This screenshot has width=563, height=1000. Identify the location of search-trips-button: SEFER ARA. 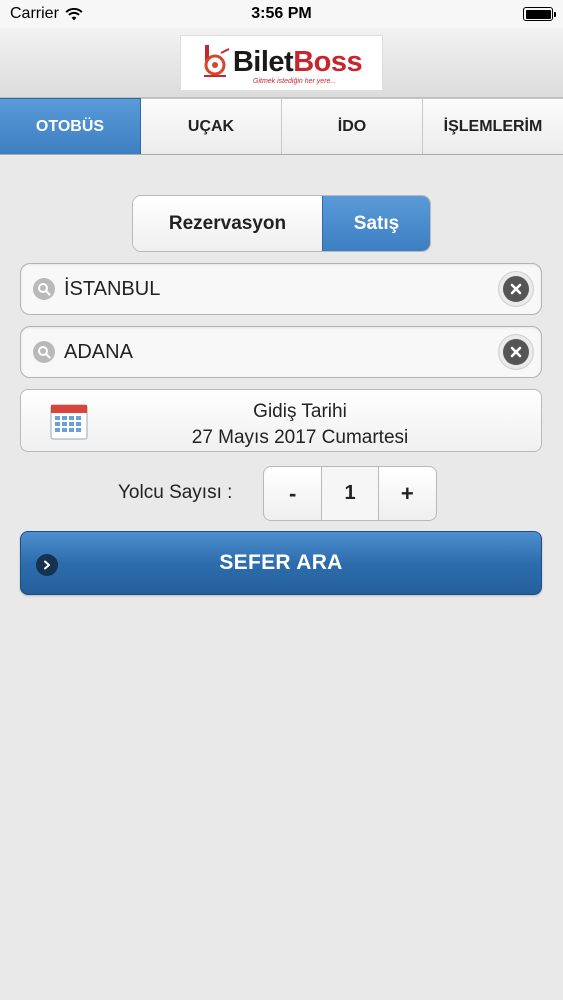
(281, 563).